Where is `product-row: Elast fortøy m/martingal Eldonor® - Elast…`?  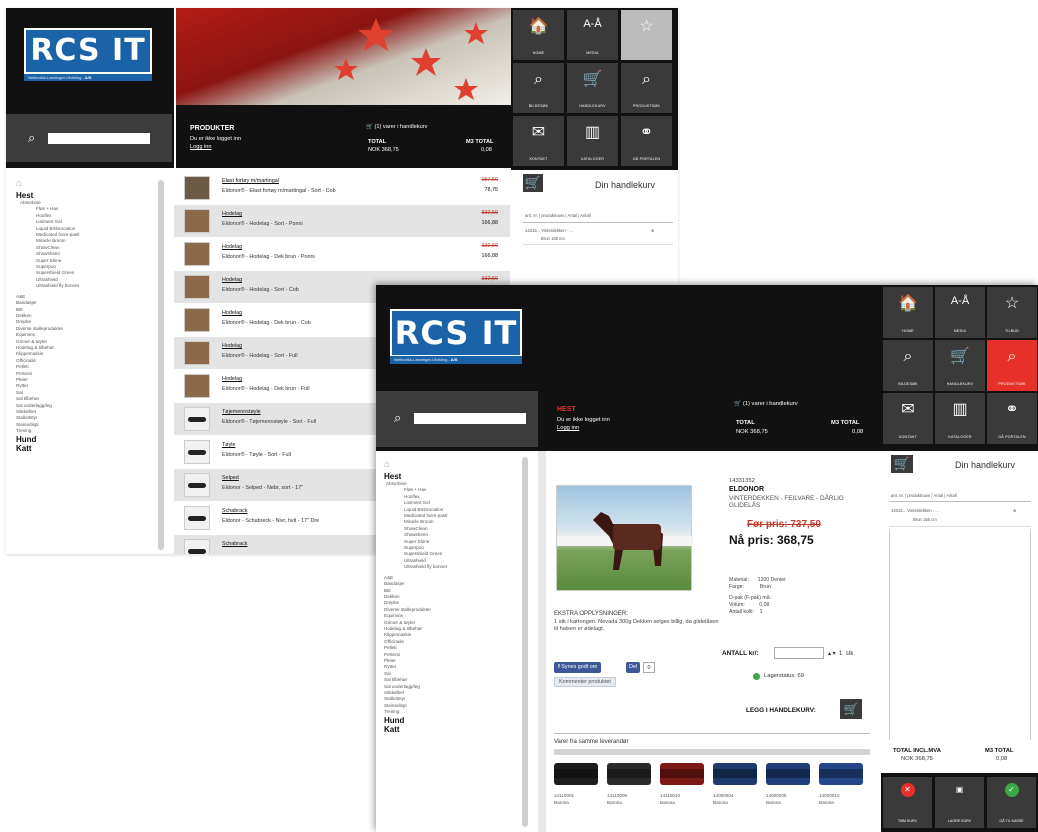 product-row: Elast fortøy m/martingal Eldonor® - Elast… is located at coordinates (342, 188).